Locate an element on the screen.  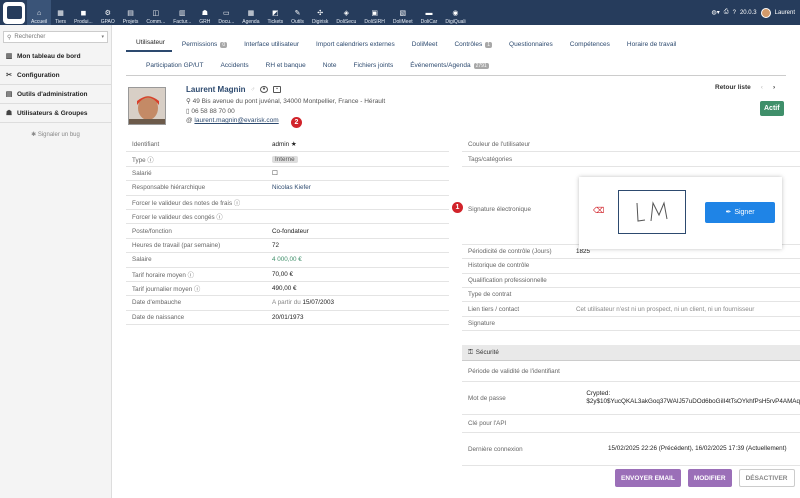
box-icon: ◼ is located at coordinates (83, 13).